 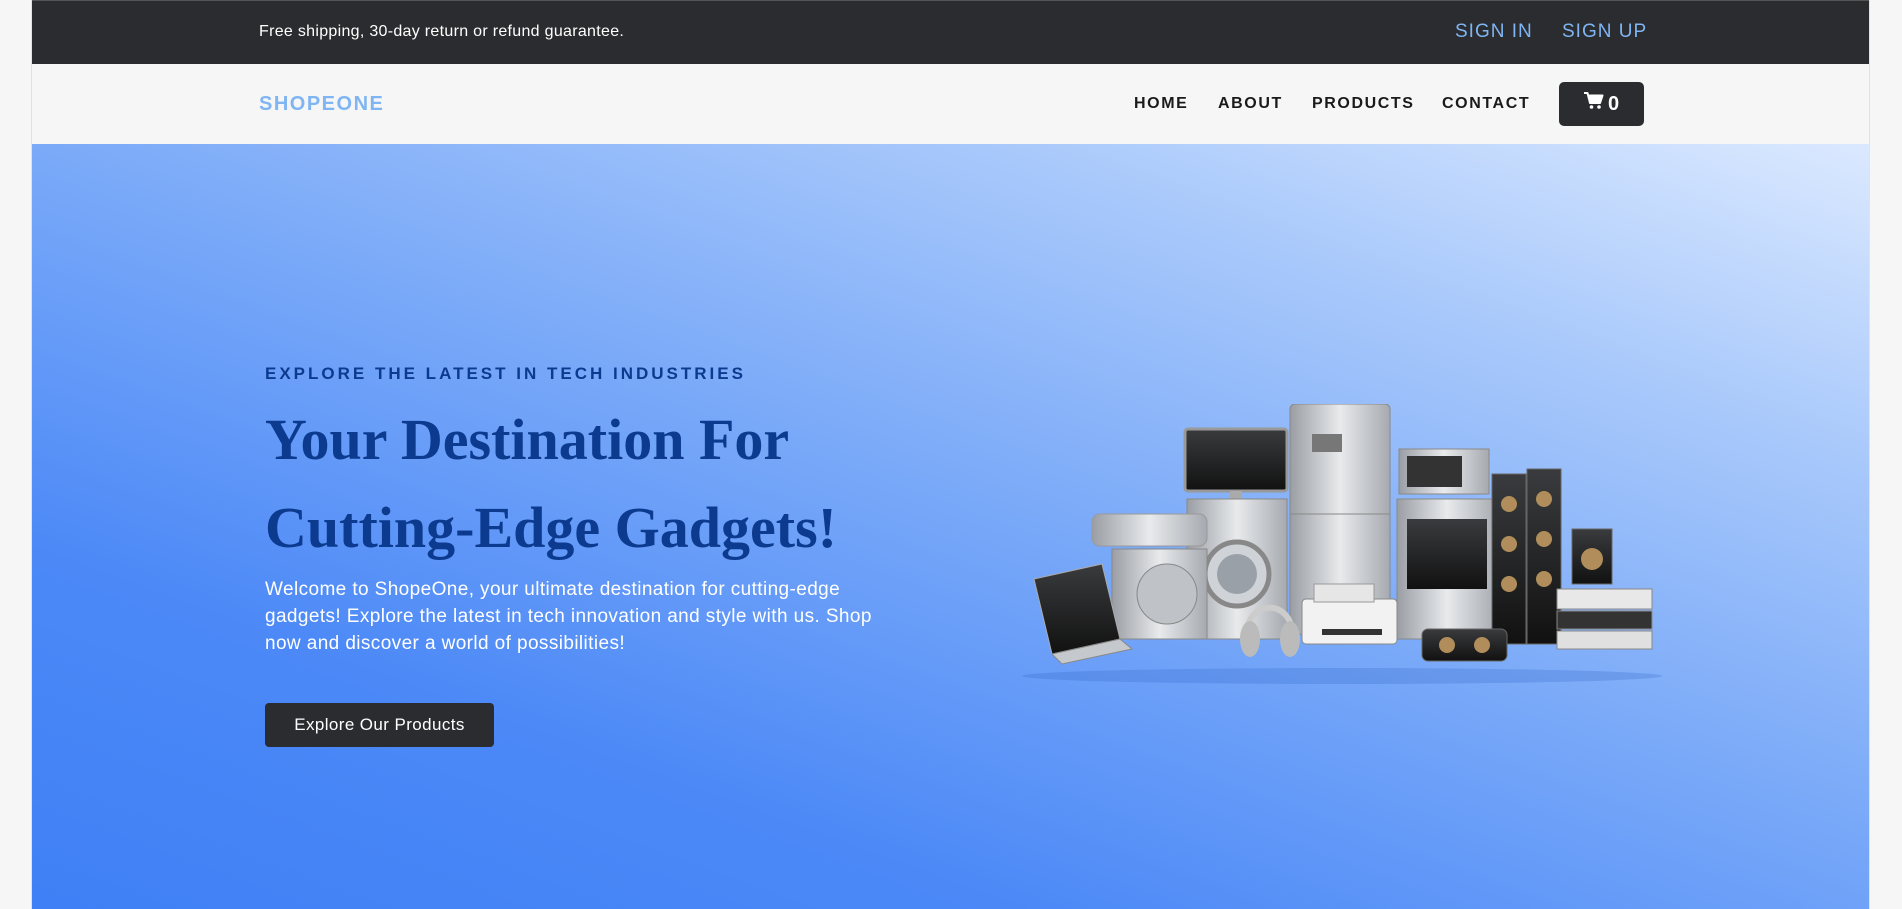 What do you see at coordinates (505, 373) in the screenshot?
I see `hero-eyebrow: EXPLORE THE LATEST IN TECH INDUSTRIES` at bounding box center [505, 373].